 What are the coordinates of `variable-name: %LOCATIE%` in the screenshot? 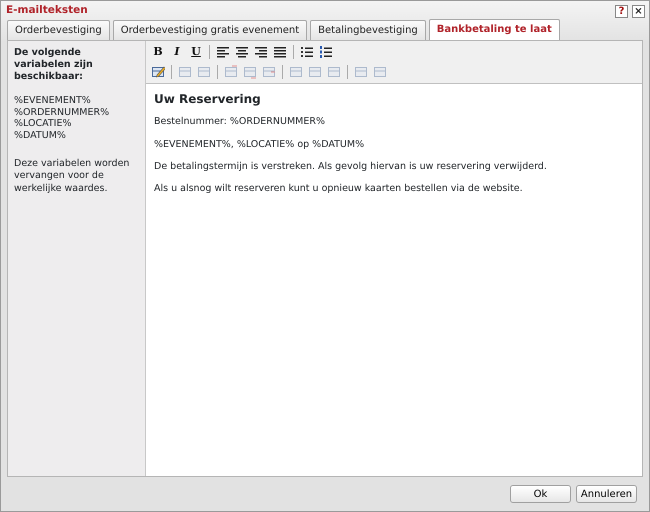 It's located at (43, 124).